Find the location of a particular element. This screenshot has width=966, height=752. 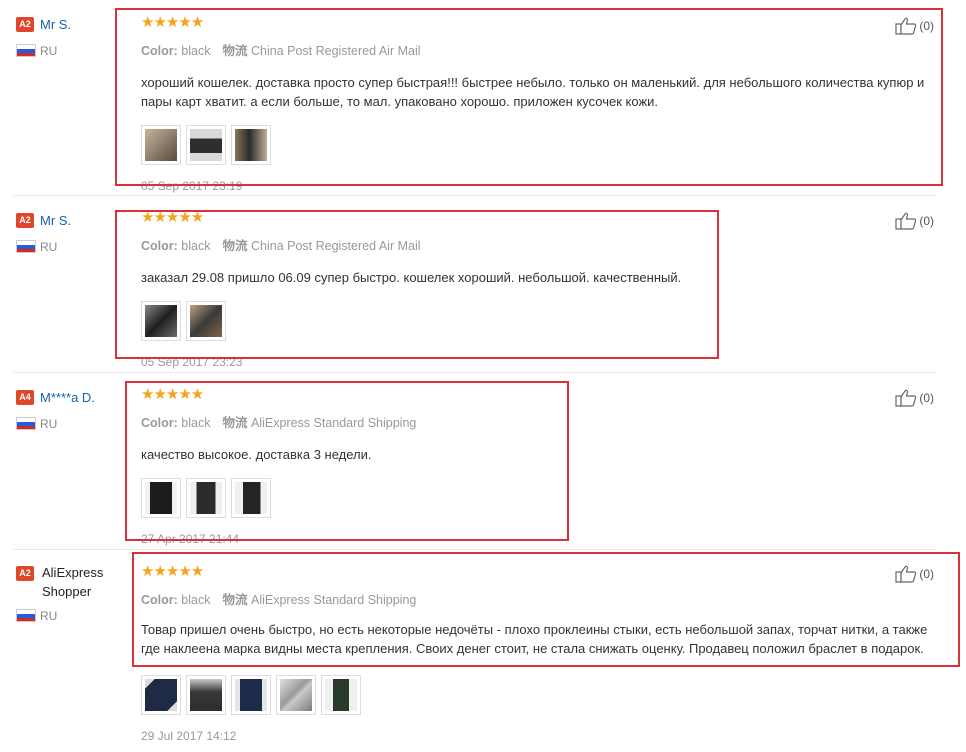

review-date: 05 Sep 2017 23:23 is located at coordinates (192, 362).